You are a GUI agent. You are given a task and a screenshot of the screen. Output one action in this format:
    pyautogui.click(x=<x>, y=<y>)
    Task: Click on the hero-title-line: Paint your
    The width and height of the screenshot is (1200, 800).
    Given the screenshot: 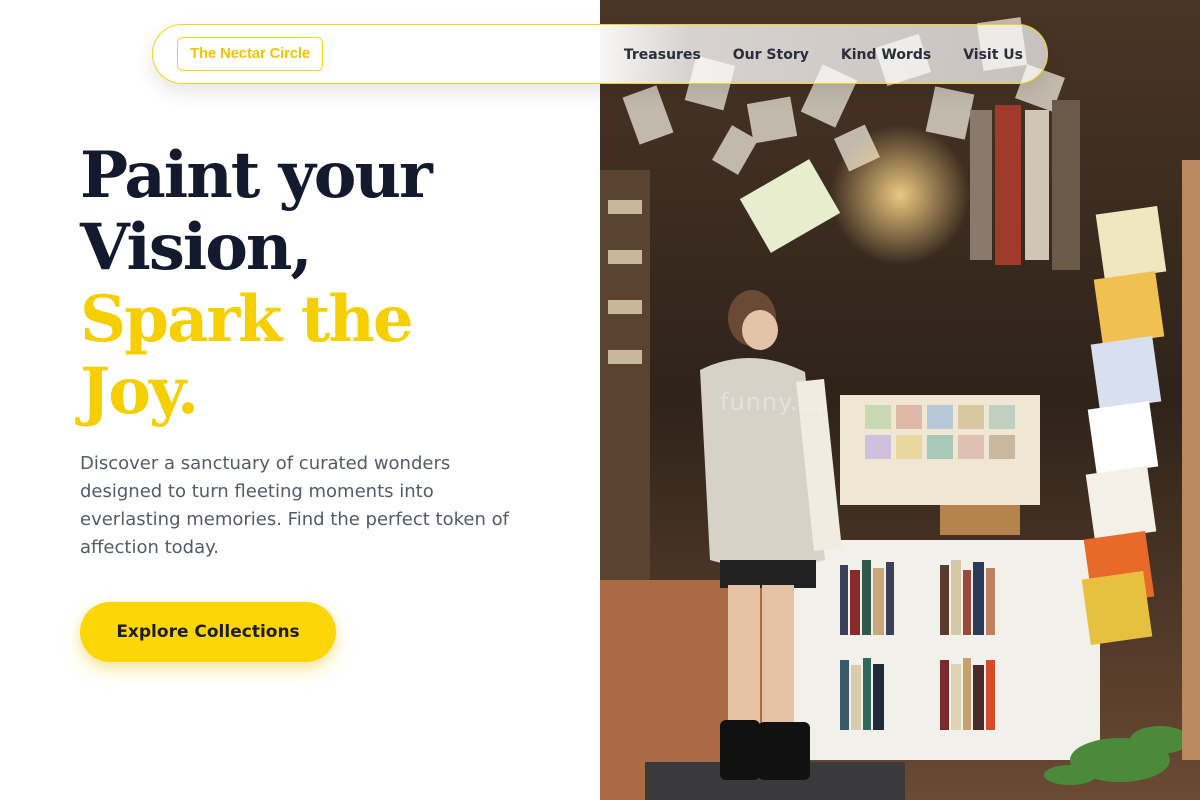 What is the action you would take?
    pyautogui.click(x=256, y=175)
    